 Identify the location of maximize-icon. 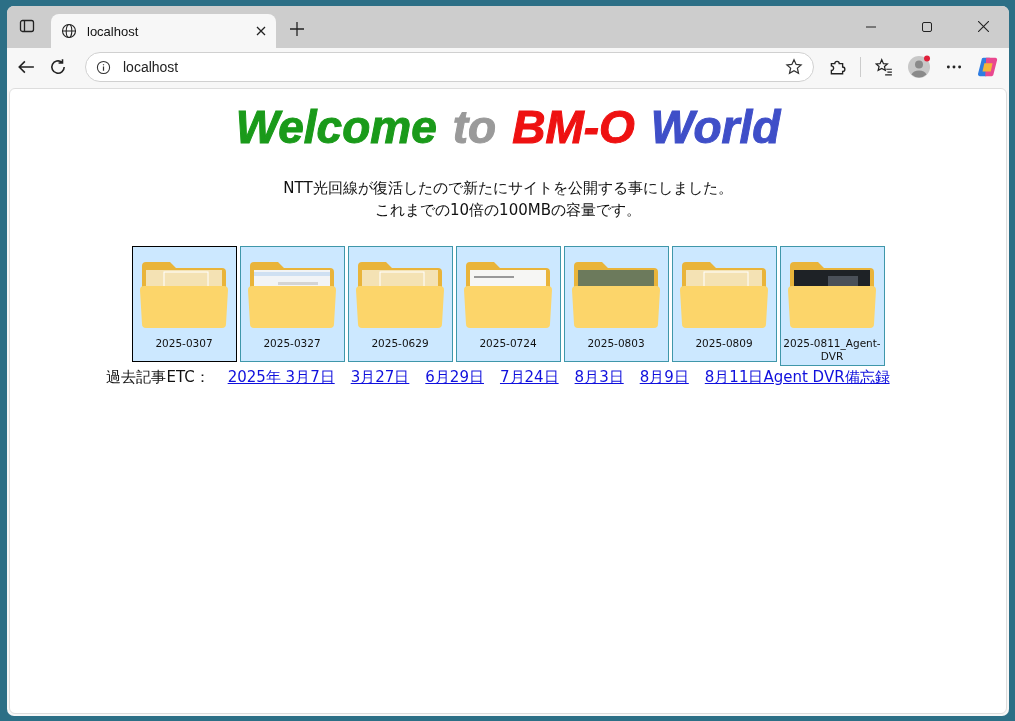
(927, 27).